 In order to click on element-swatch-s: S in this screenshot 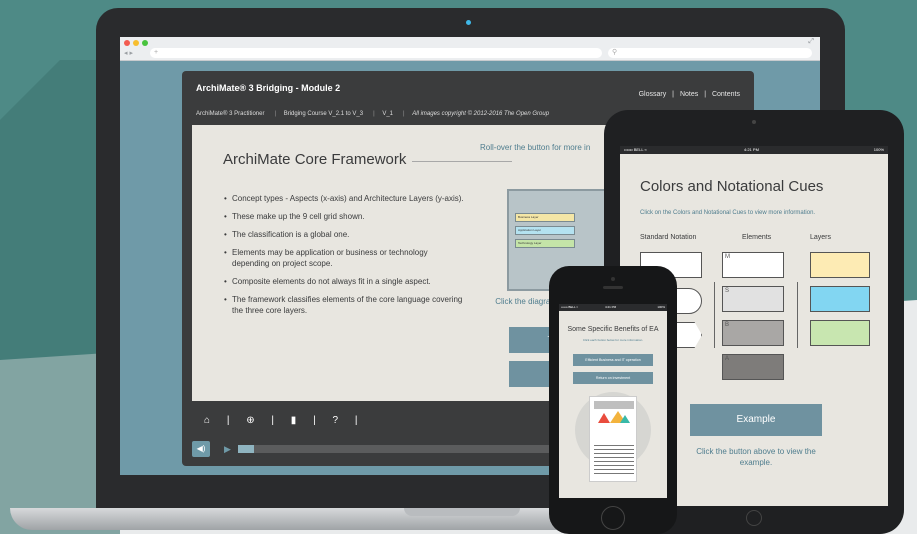, I will do `click(753, 299)`.